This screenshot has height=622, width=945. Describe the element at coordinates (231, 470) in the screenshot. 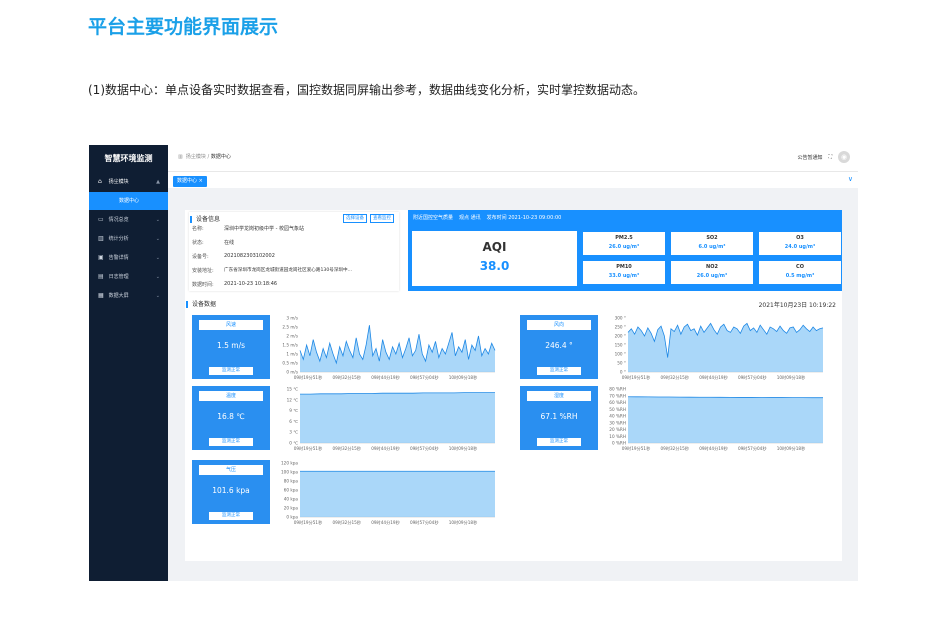

I see `metric-label: 气压` at that location.